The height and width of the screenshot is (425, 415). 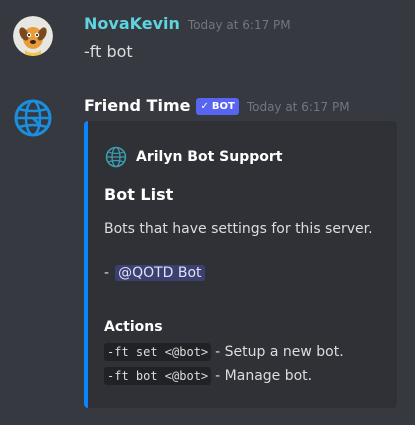 I want to click on message-content: -ft bot, so click(x=108, y=51).